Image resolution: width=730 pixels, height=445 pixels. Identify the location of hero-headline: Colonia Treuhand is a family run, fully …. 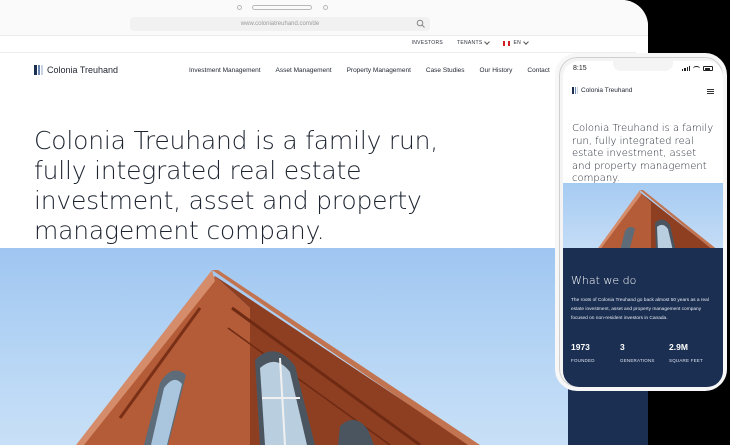
(236, 185).